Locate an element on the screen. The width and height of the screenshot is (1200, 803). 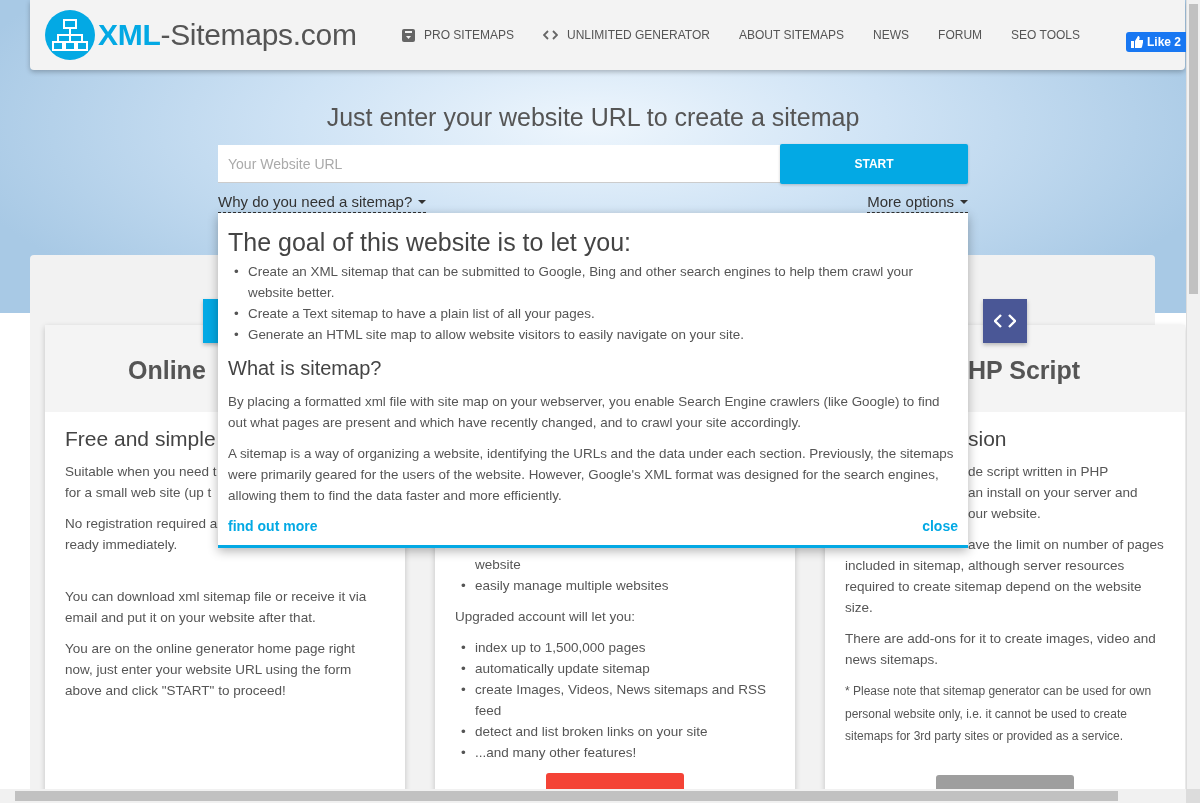
paragraph: de script written in PHP an install on your server and our website. is located at coordinates (1053, 493).